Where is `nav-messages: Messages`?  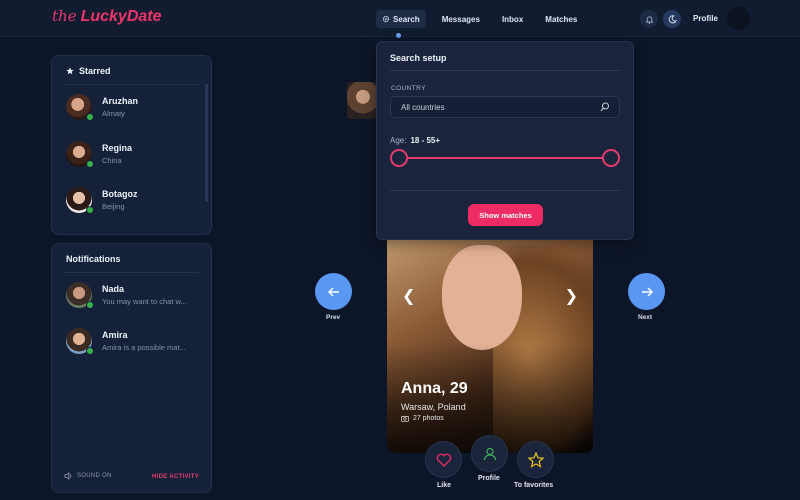 nav-messages: Messages is located at coordinates (461, 19).